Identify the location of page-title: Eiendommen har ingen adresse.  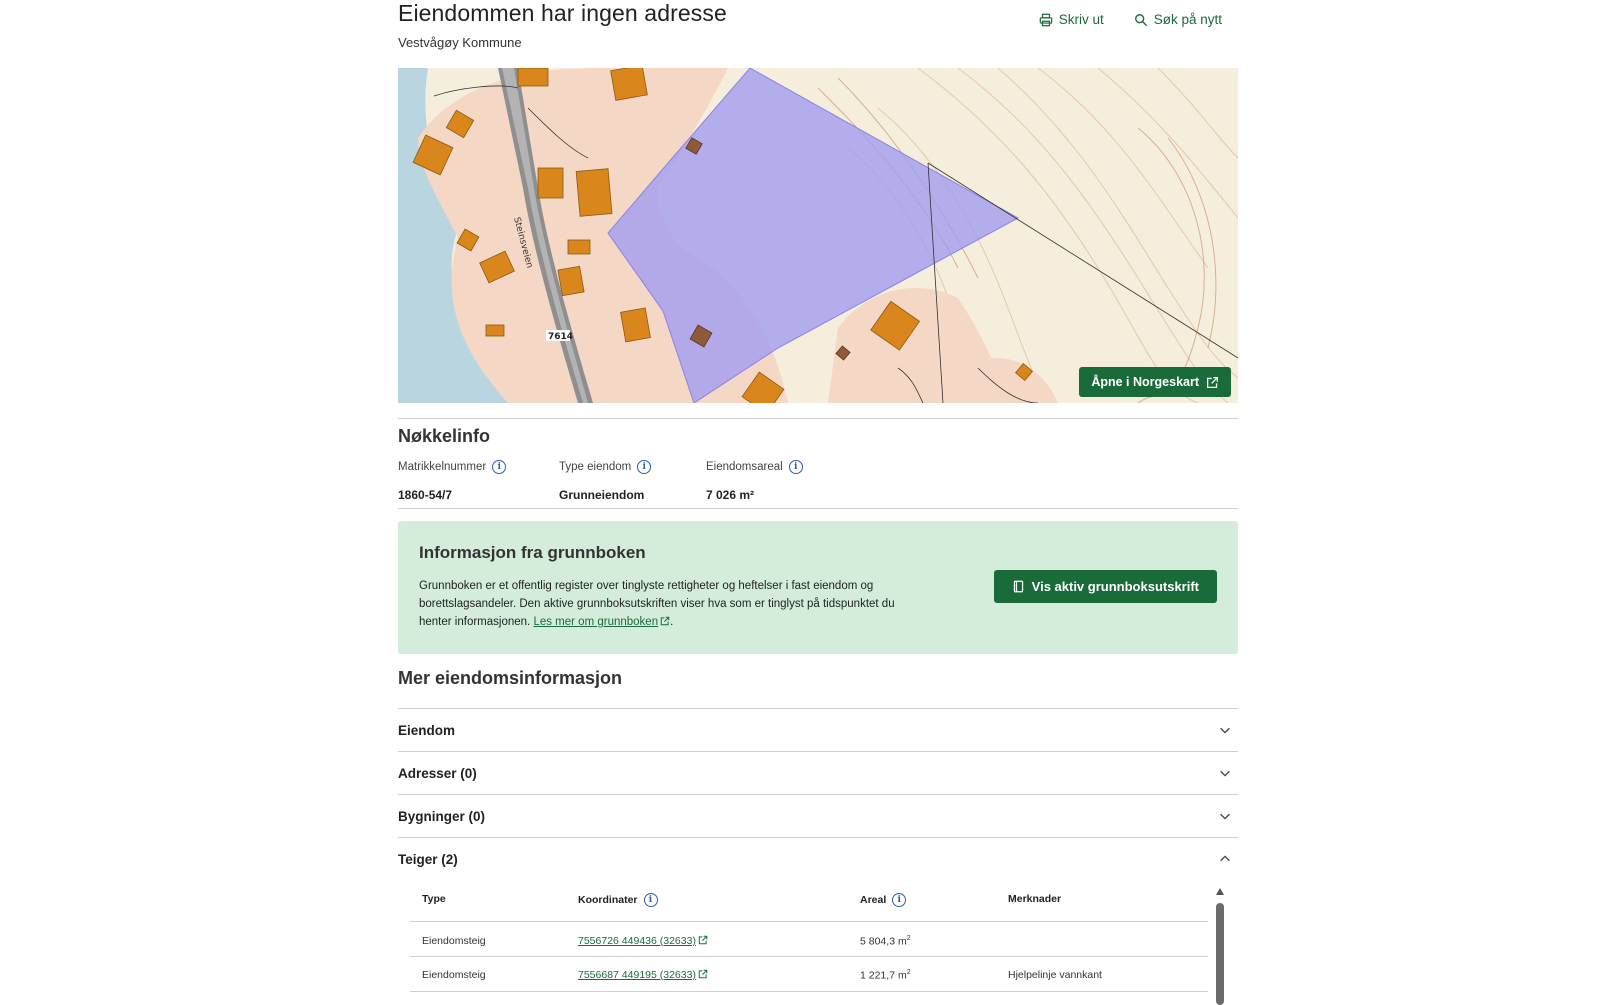
(562, 13).